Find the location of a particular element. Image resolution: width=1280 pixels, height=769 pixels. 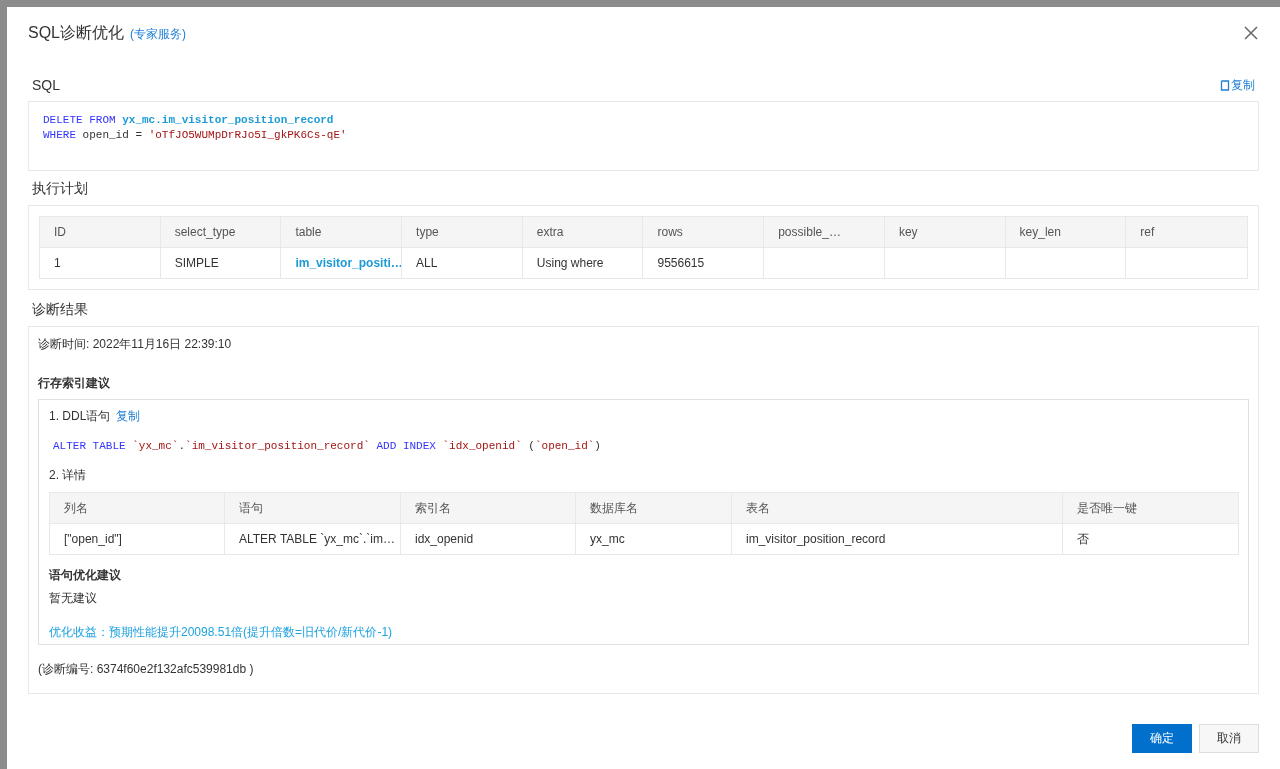

column-header: ref is located at coordinates (1186, 232).